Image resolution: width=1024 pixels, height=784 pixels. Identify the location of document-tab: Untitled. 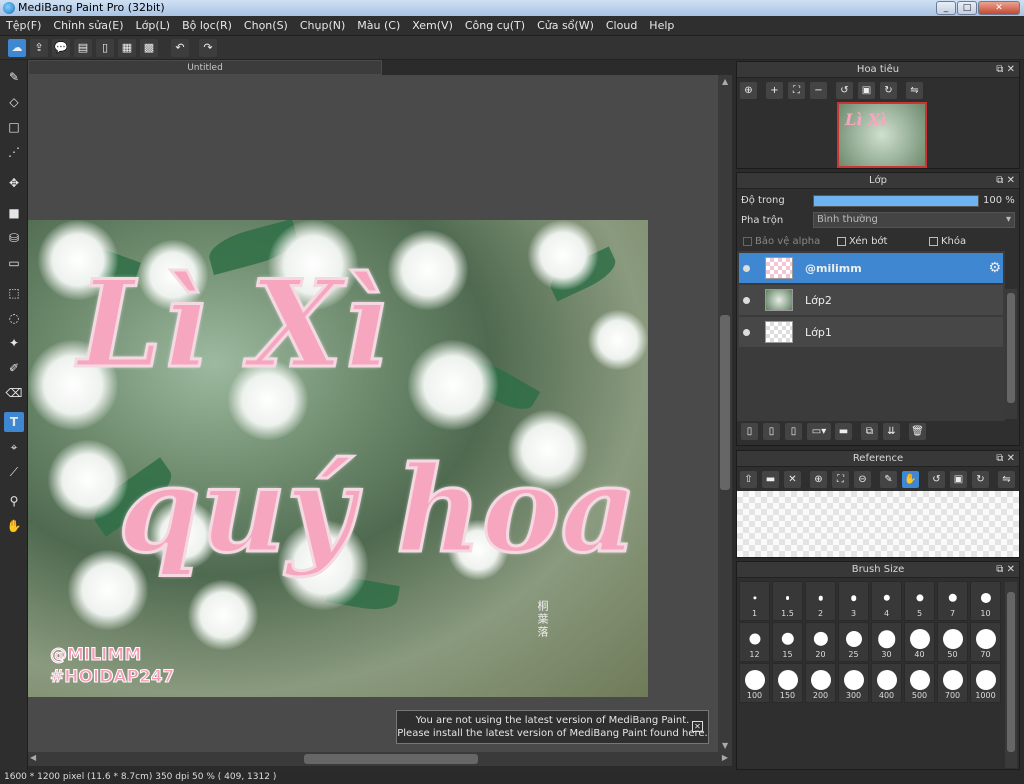
(205, 67).